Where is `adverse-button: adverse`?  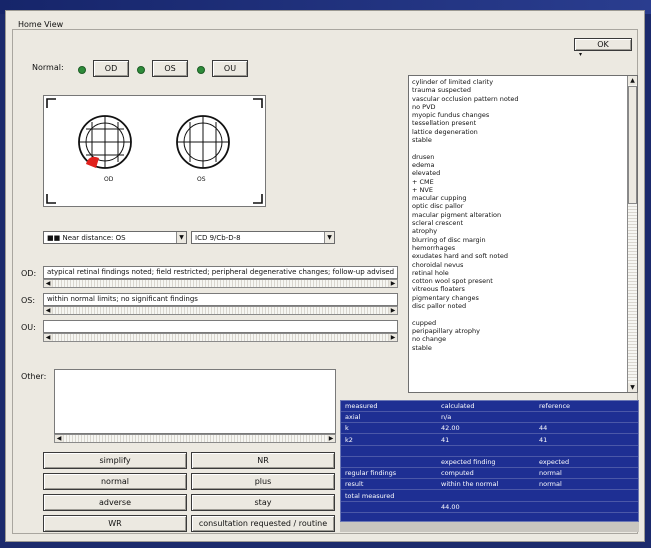
adverse-button: adverse is located at coordinates (115, 502).